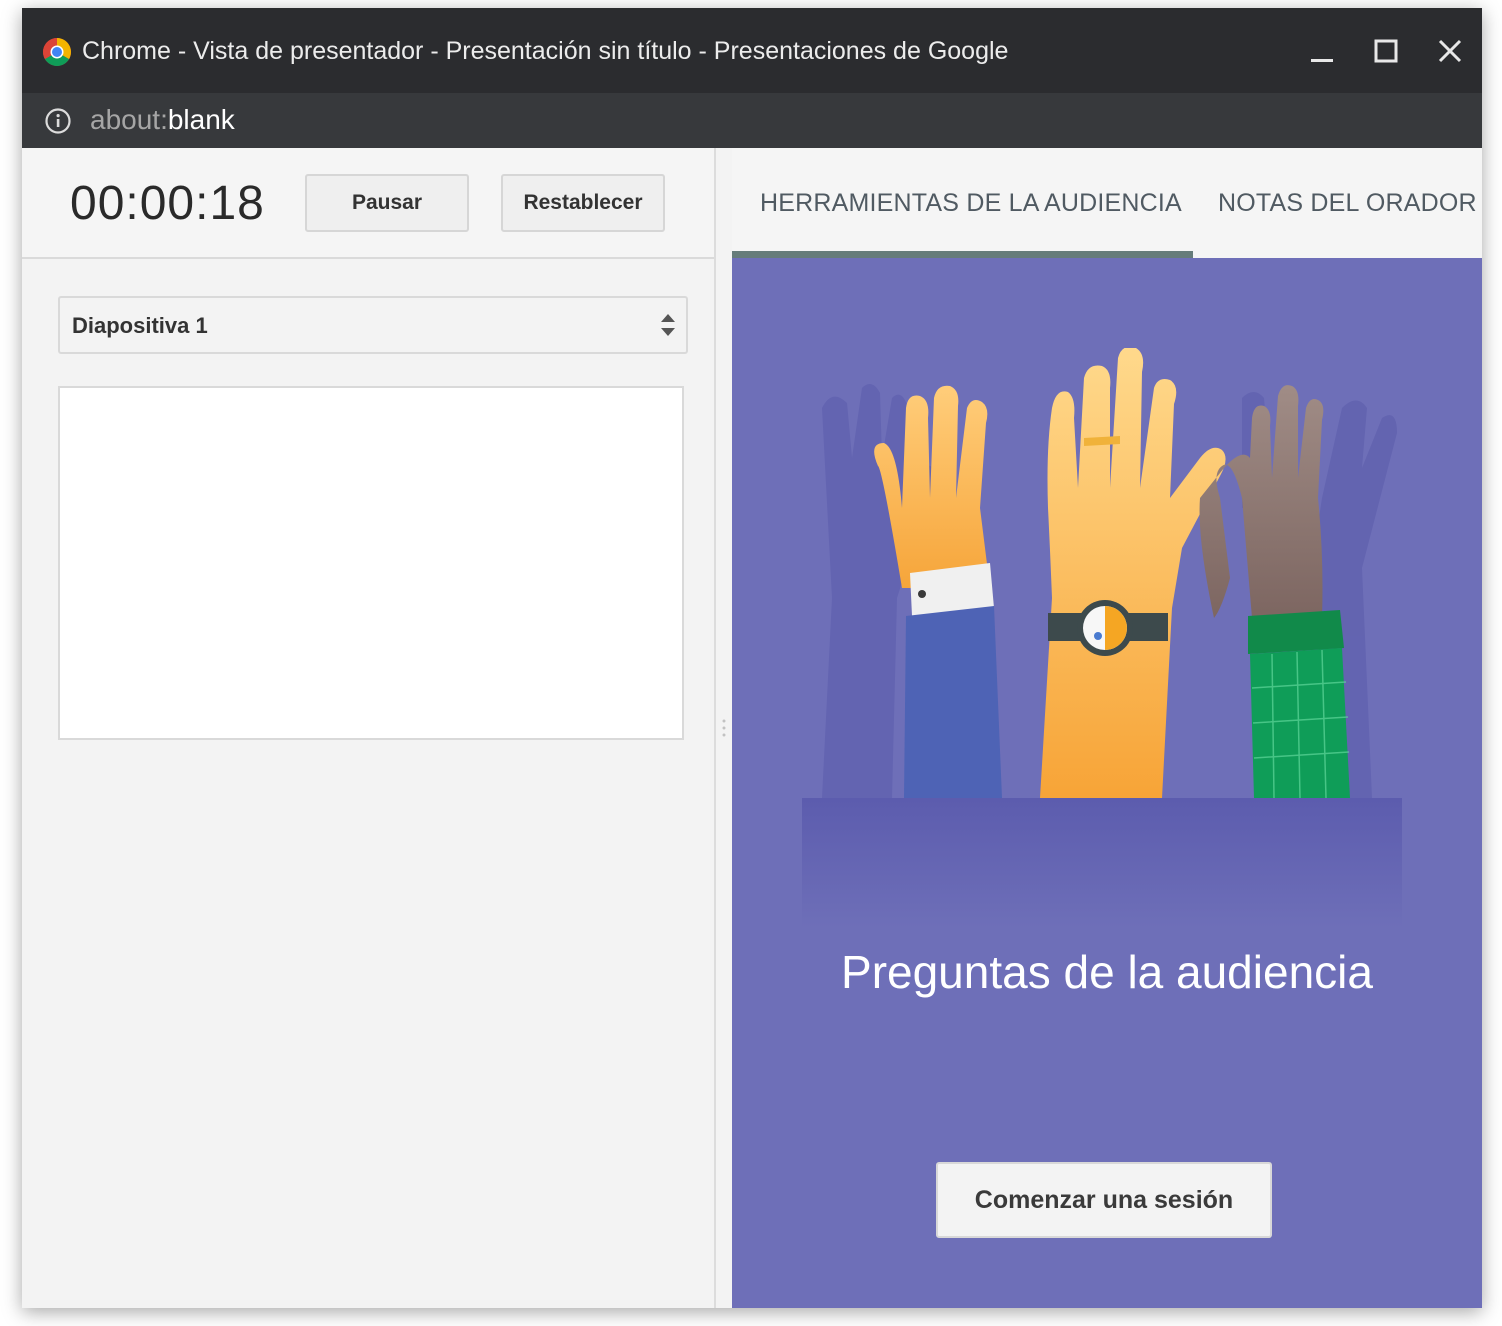 The height and width of the screenshot is (1326, 1502). I want to click on timer-bar: 00:00:18 Pausar Restablecer, so click(368, 203).